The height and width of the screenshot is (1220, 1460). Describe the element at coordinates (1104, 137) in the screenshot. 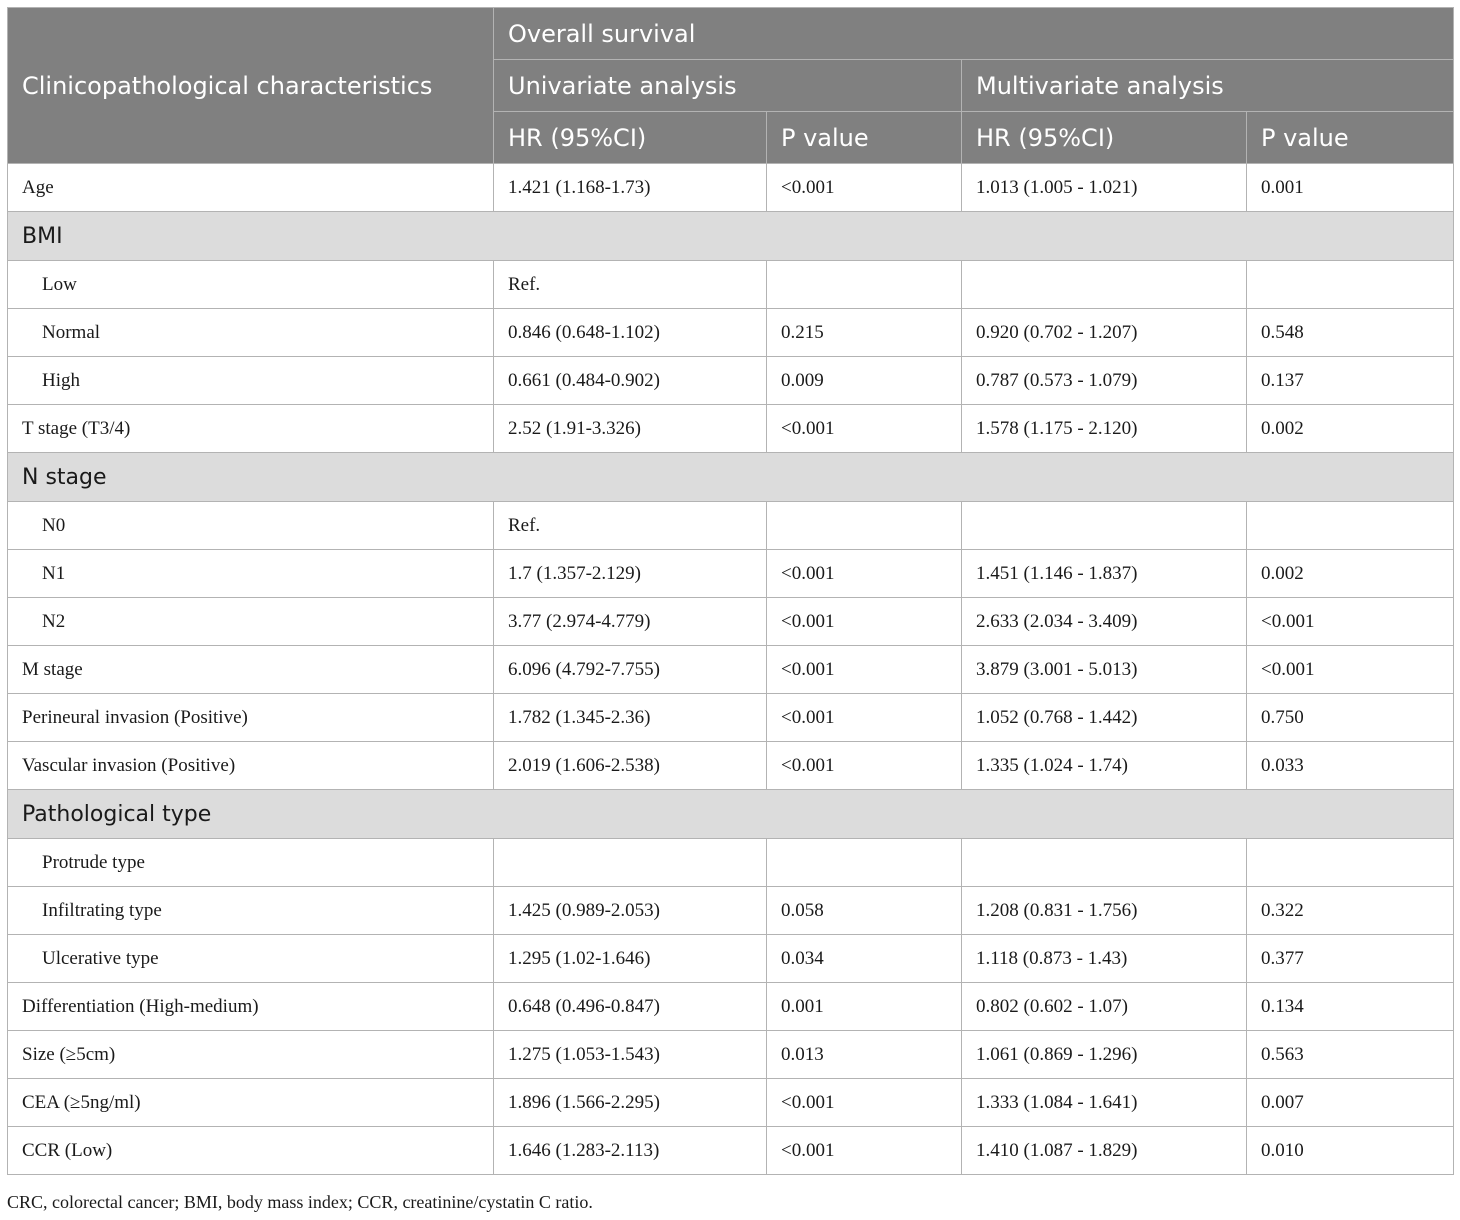

I see `header-hr-multivariate: HR (95%CI)` at that location.